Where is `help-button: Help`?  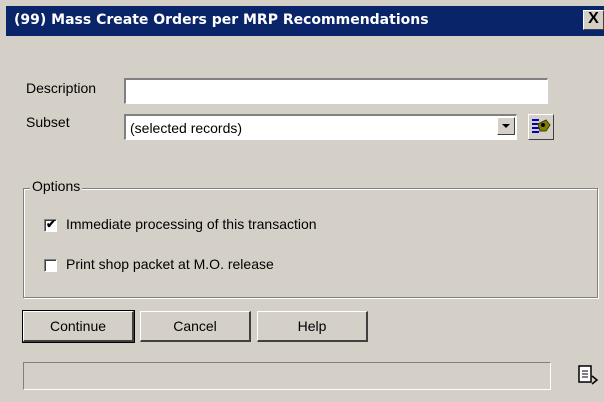 help-button: Help is located at coordinates (312, 326).